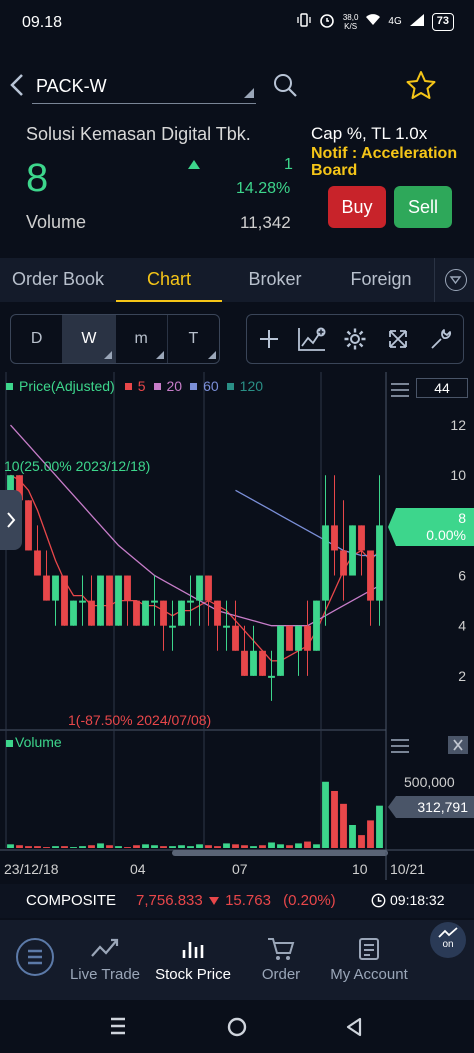  What do you see at coordinates (140, 720) in the screenshot?
I see `fib-low-label: 1(-87.50% 2024/07/08)` at bounding box center [140, 720].